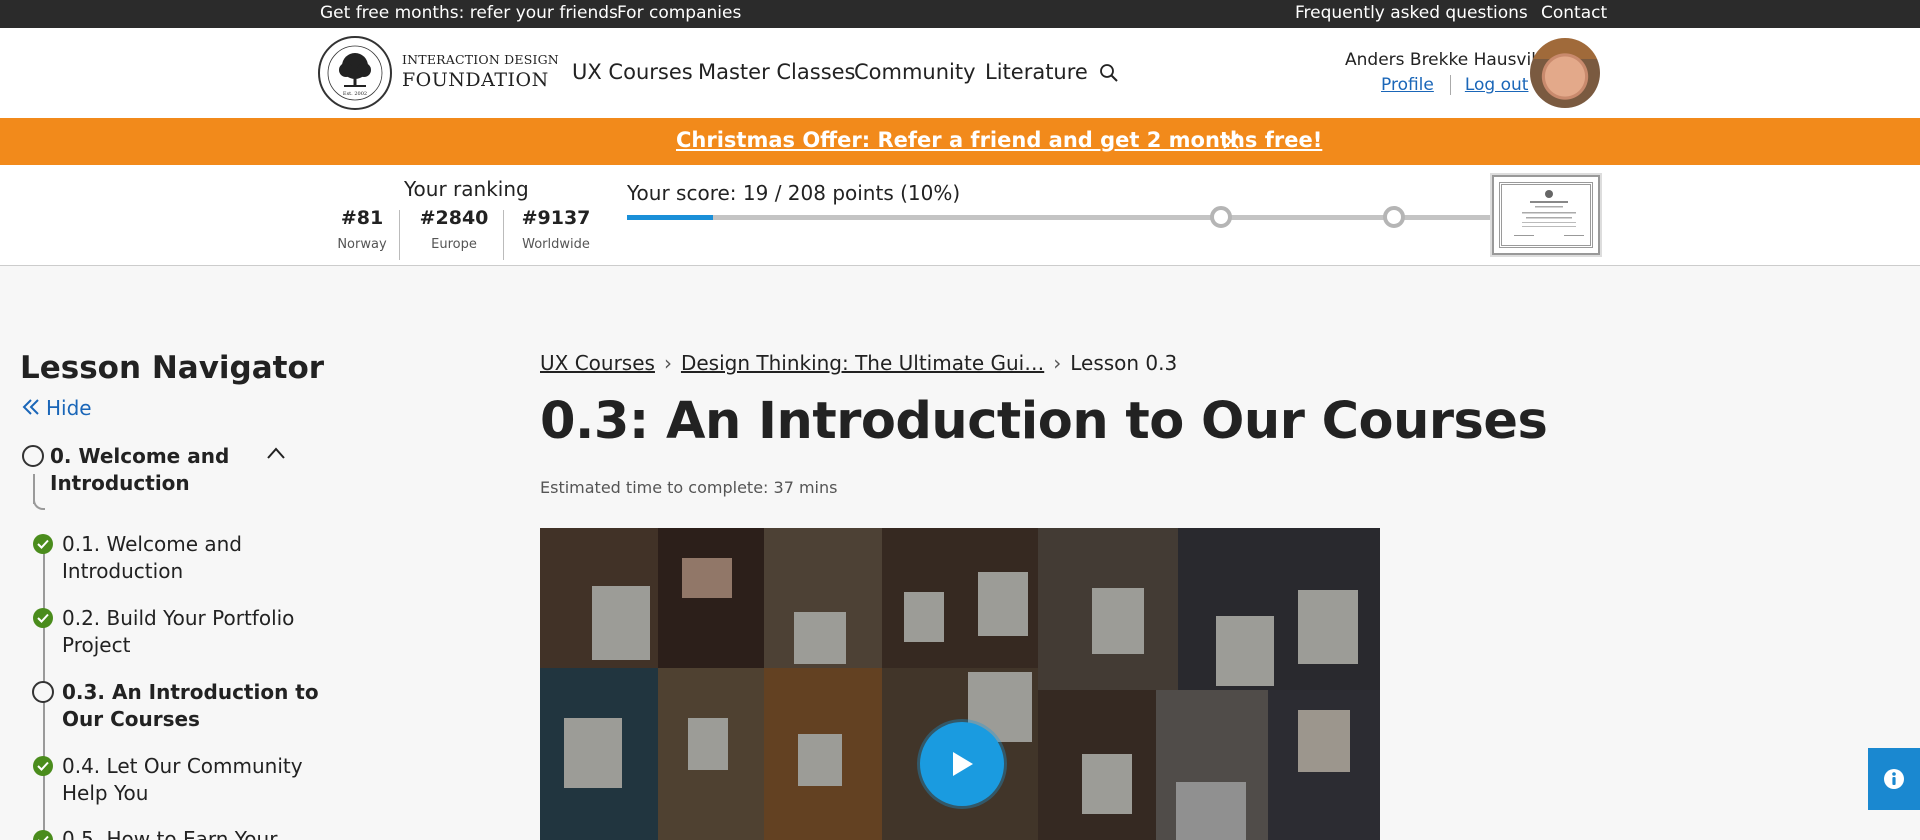 Image resolution: width=1920 pixels, height=840 pixels. I want to click on logo-wordmark: INTERACTION DESIGN FOUNDATION, so click(480, 71).